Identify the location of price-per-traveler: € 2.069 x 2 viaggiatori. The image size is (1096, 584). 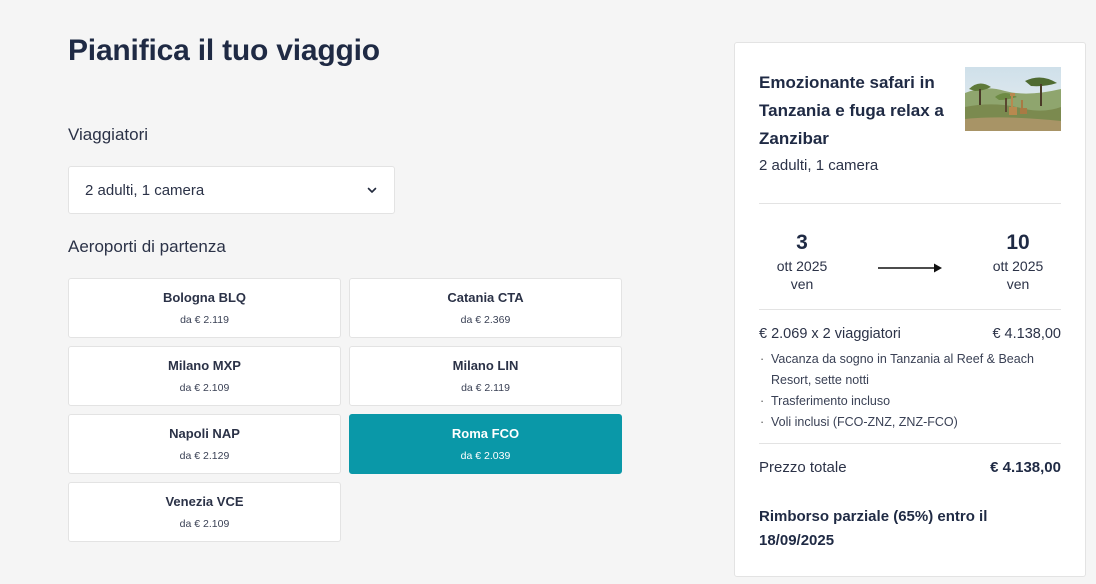
(830, 334).